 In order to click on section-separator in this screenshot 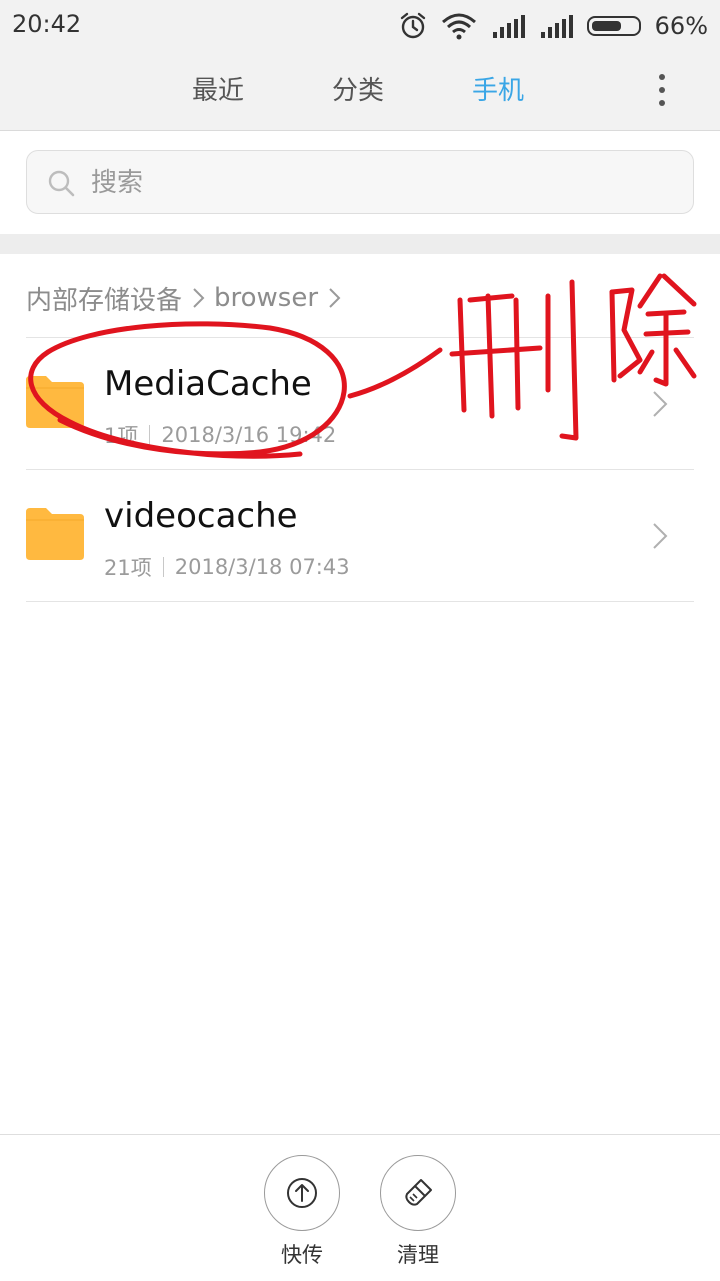, I will do `click(360, 244)`.